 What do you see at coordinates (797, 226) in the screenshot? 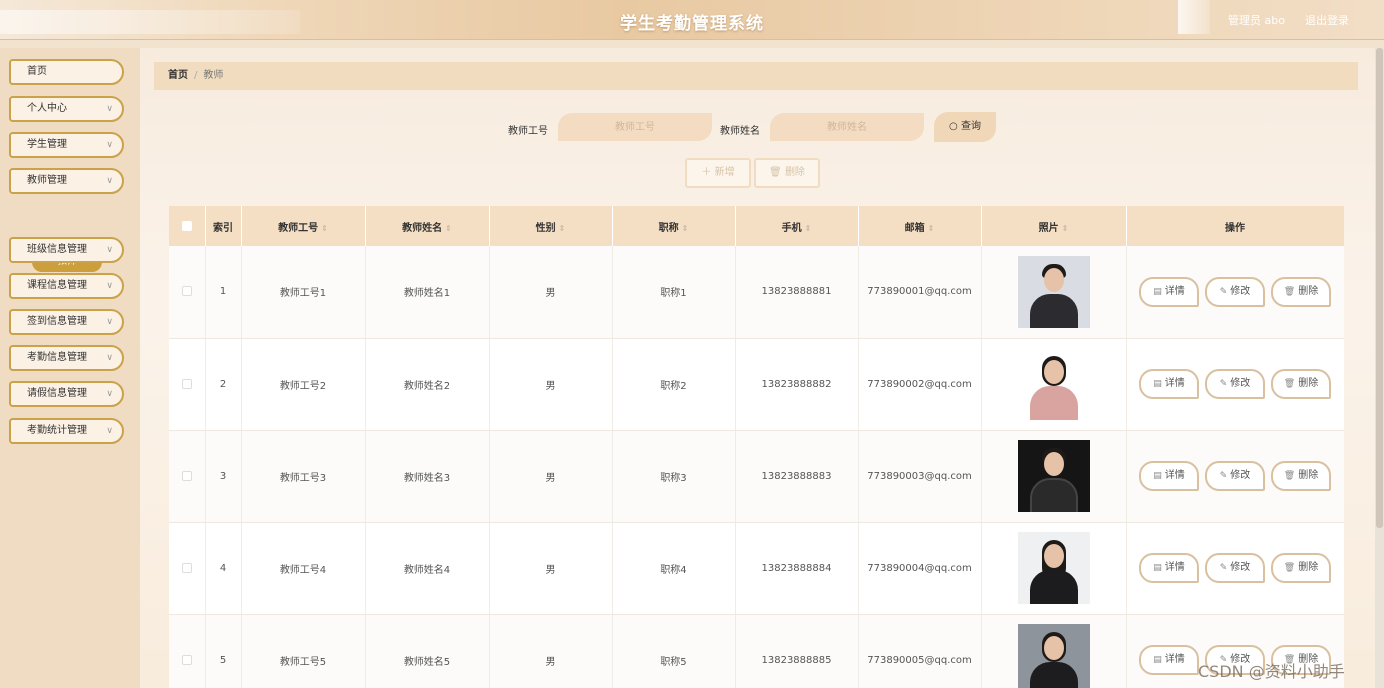
I see `column-header-phone: 手机 ⇕` at bounding box center [797, 226].